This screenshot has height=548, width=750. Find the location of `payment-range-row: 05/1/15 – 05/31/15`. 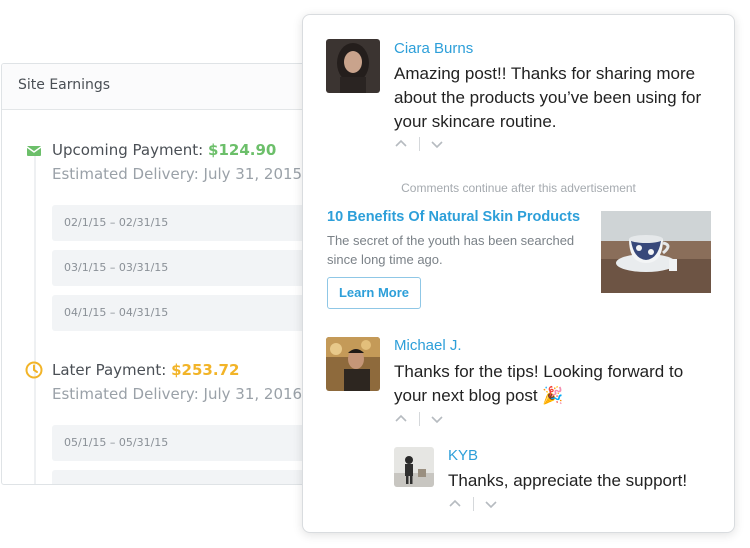

payment-range-row: 05/1/15 – 05/31/15 is located at coordinates (196, 443).